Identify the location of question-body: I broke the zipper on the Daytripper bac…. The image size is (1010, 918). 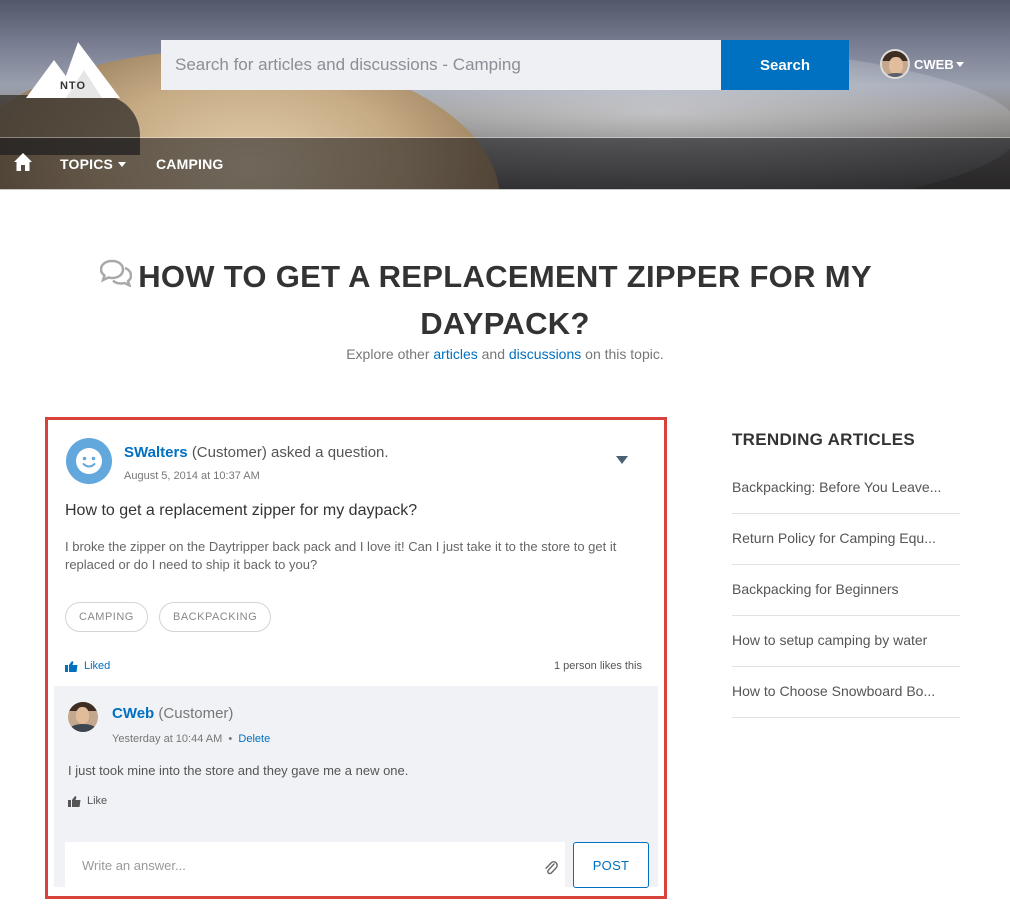
(341, 555).